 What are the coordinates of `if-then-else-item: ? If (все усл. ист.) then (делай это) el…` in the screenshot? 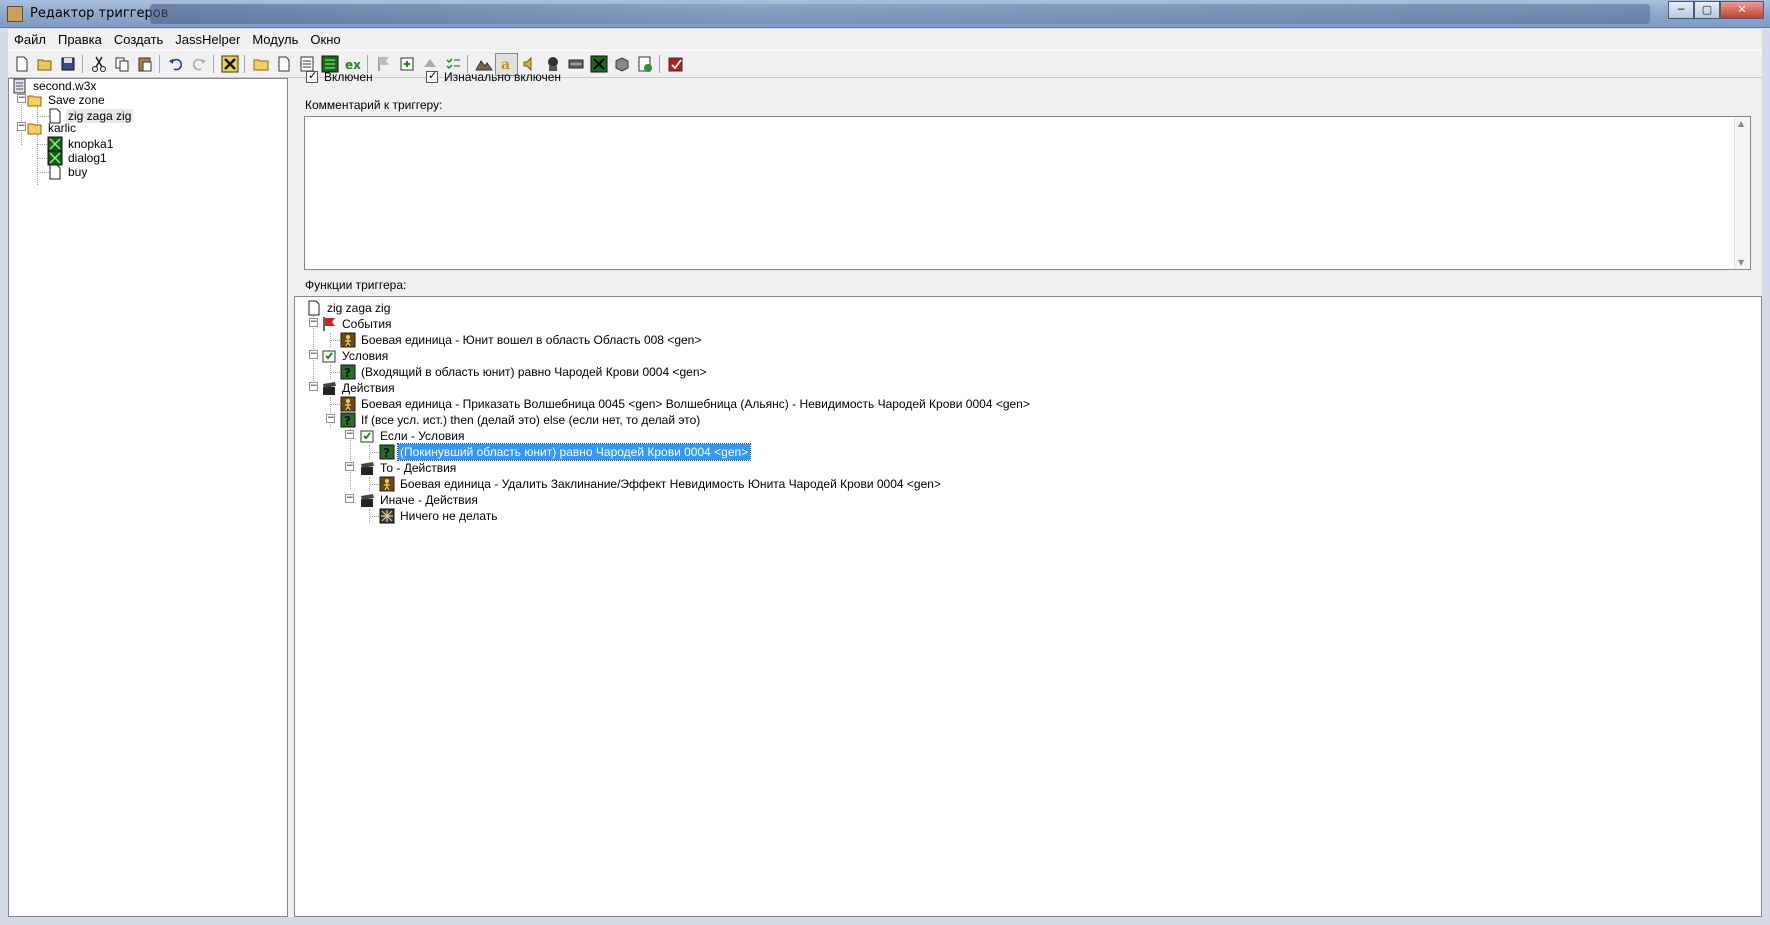 It's located at (521, 420).